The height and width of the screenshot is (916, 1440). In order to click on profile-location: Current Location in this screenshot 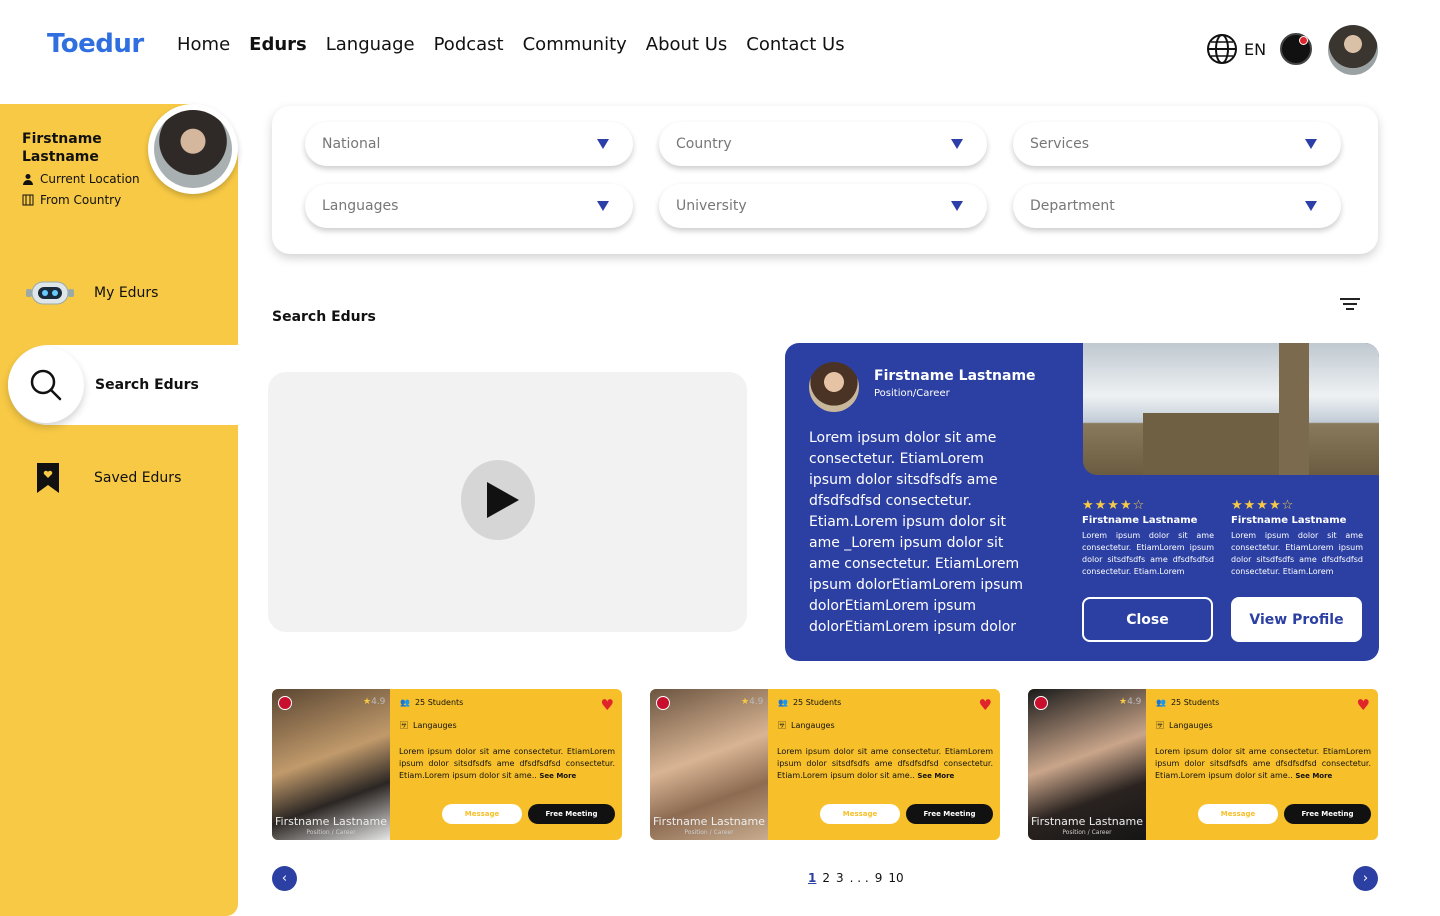, I will do `click(81, 179)`.